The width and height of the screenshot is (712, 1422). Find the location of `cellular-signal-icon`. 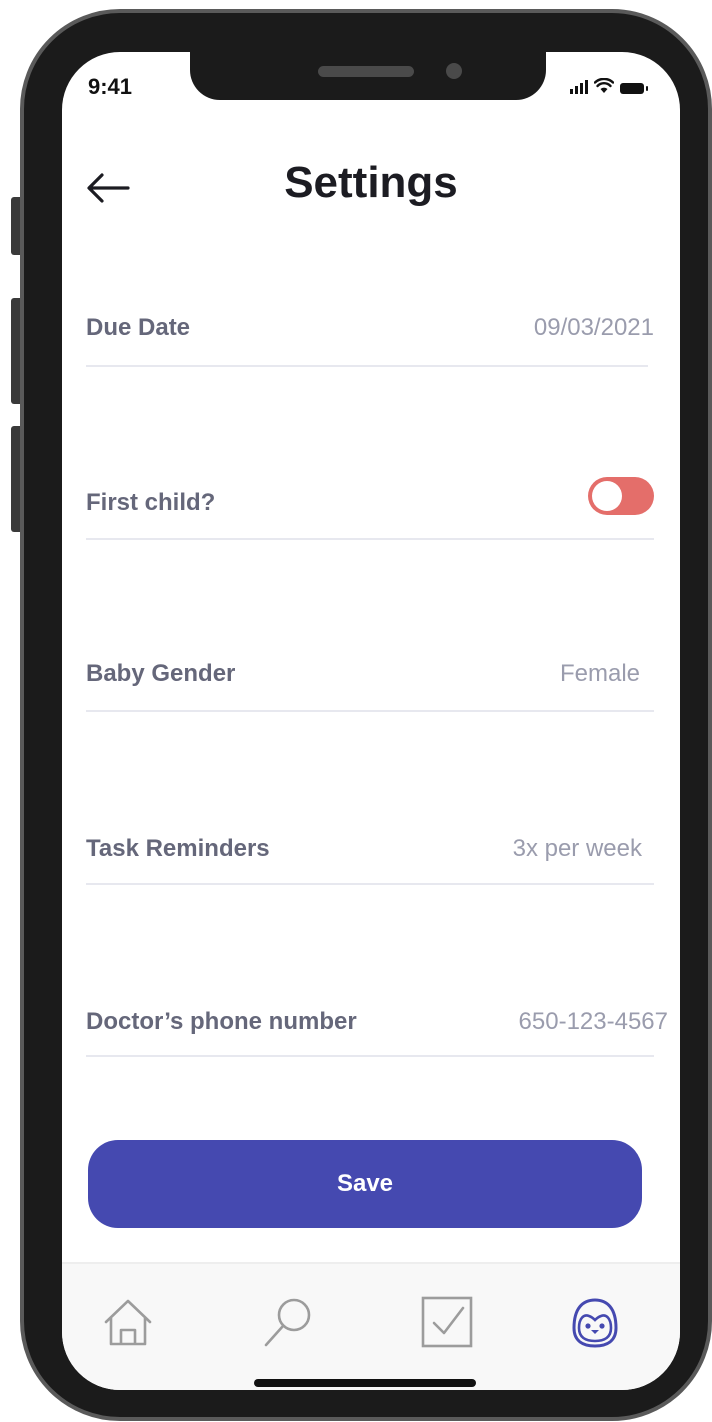

cellular-signal-icon is located at coordinates (579, 87).